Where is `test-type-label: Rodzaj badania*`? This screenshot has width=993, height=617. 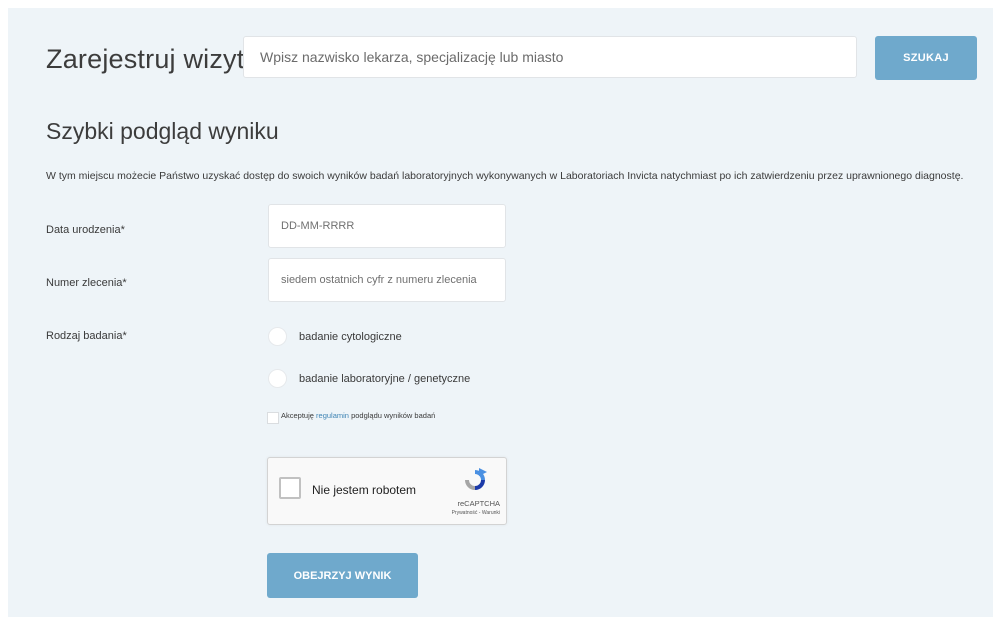
test-type-label: Rodzaj badania* is located at coordinates (86, 336).